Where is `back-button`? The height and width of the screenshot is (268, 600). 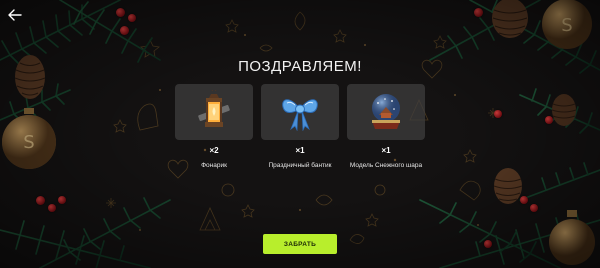 back-button is located at coordinates (15, 15).